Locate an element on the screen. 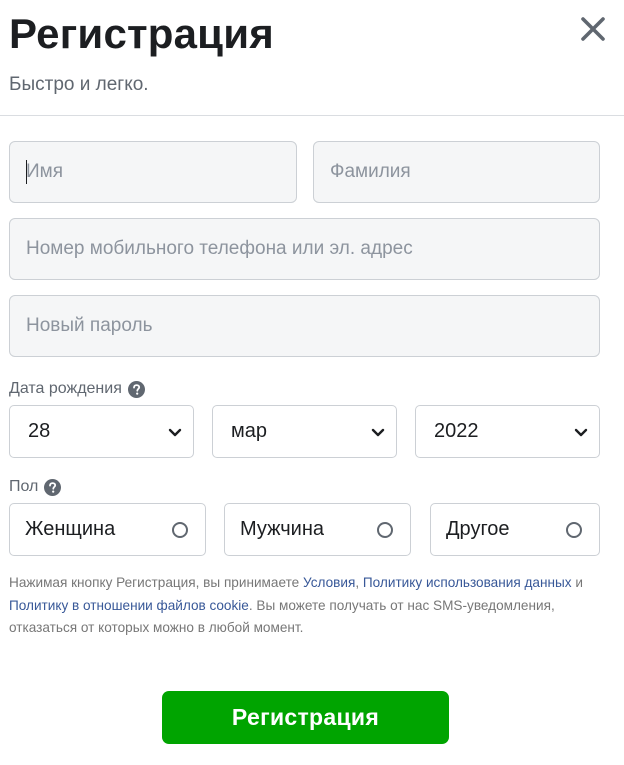 This screenshot has height=765, width=624. data-policy-link: Политику использования данных is located at coordinates (467, 582).